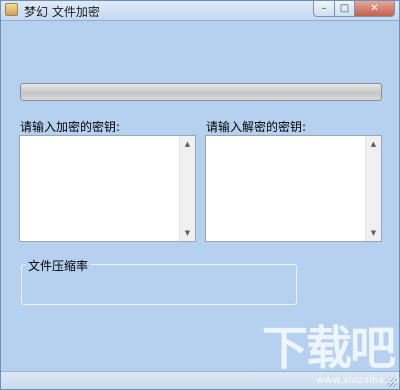 The width and height of the screenshot is (400, 390). I want to click on compression-legend: 文件压缩率, so click(58, 265).